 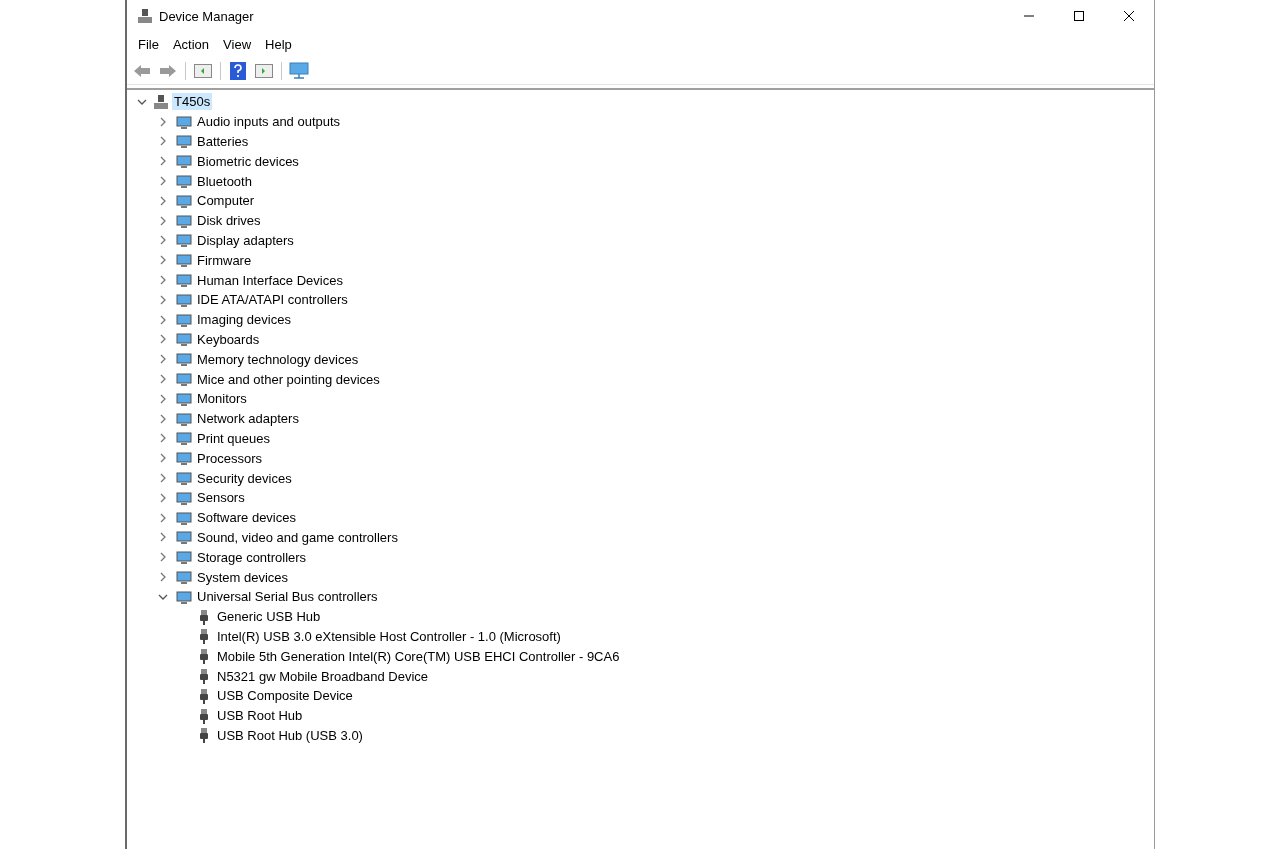 I want to click on tree-item: Processors, so click(x=230, y=458).